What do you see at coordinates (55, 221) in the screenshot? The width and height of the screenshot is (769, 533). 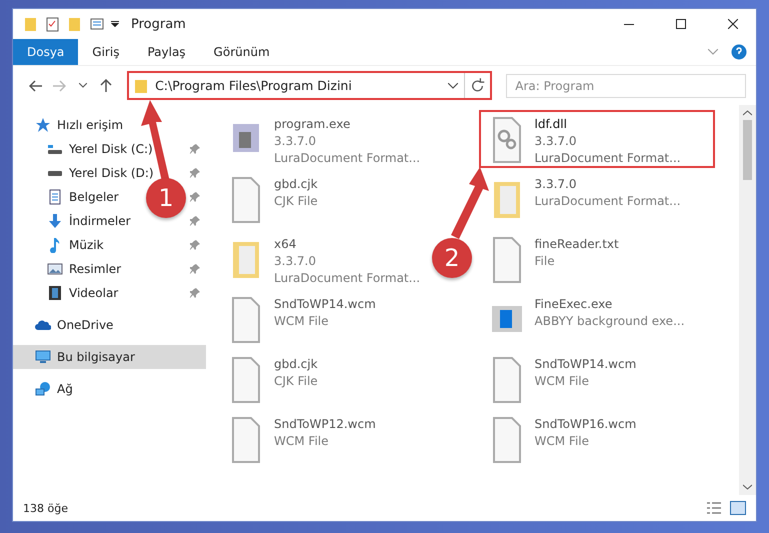 I see `down-arrow-icon` at bounding box center [55, 221].